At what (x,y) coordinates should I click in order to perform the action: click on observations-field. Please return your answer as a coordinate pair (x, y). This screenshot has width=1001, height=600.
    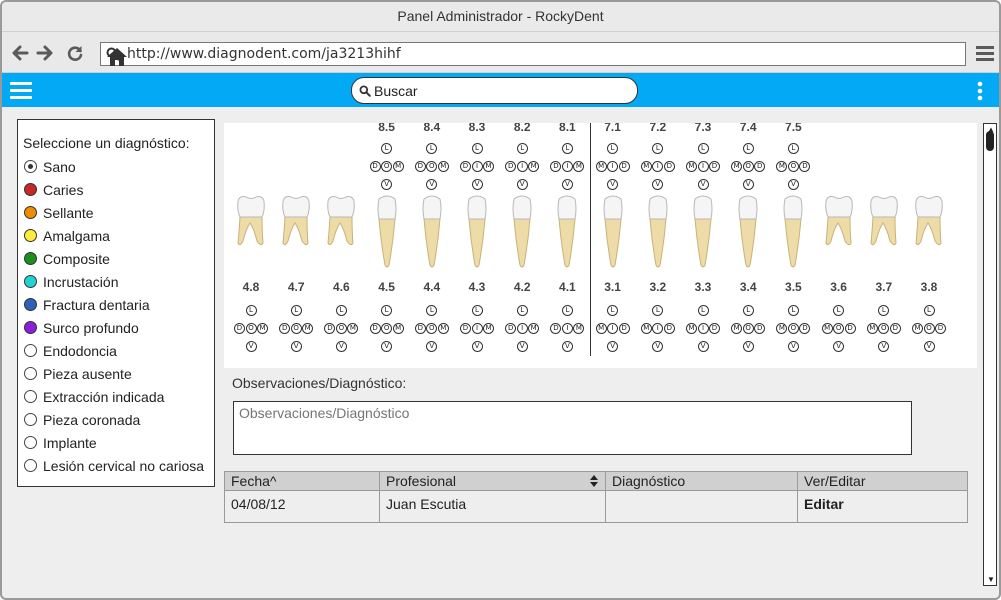
    Looking at the image, I should click on (572, 428).